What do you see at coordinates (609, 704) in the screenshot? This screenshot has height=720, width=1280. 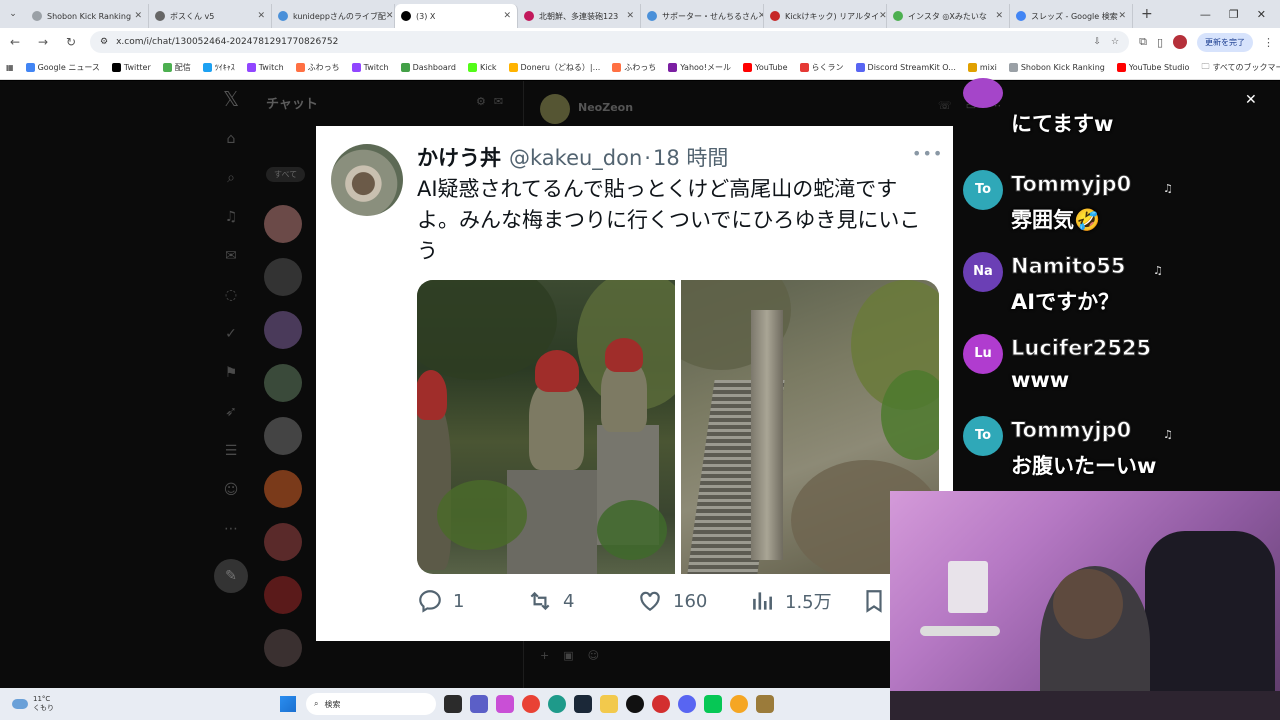 I see `file-explorer-icon` at bounding box center [609, 704].